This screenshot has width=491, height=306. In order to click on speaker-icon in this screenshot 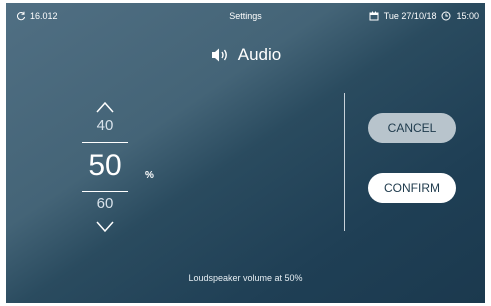, I will do `click(219, 55)`.